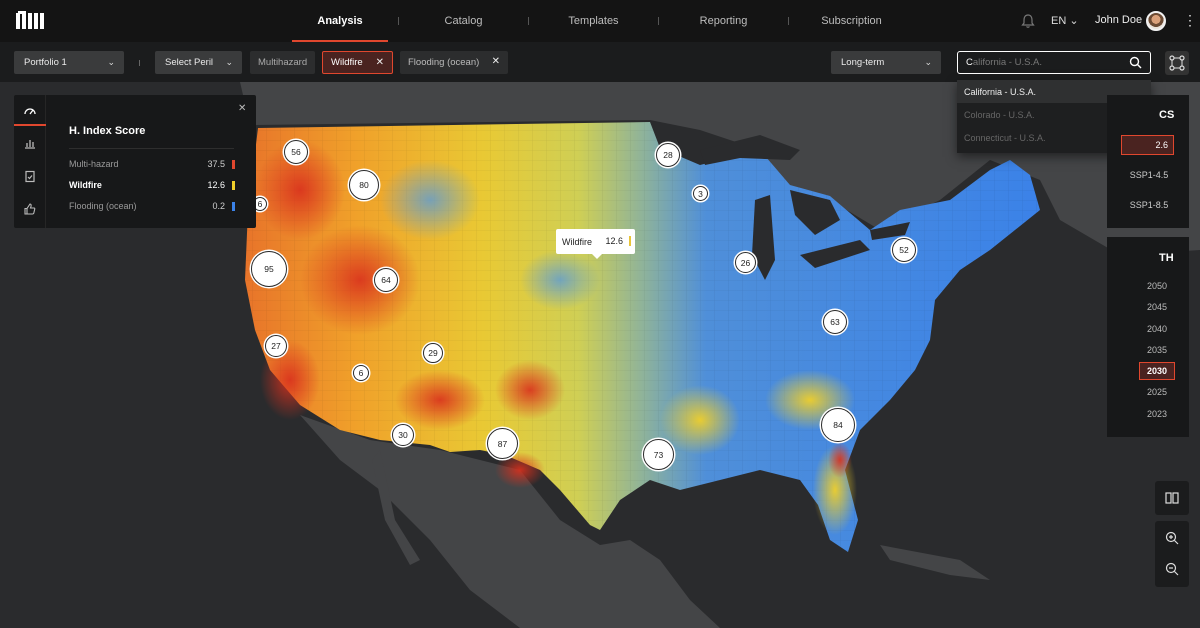  I want to click on more-menu-icon: ⋮, so click(1190, 20).